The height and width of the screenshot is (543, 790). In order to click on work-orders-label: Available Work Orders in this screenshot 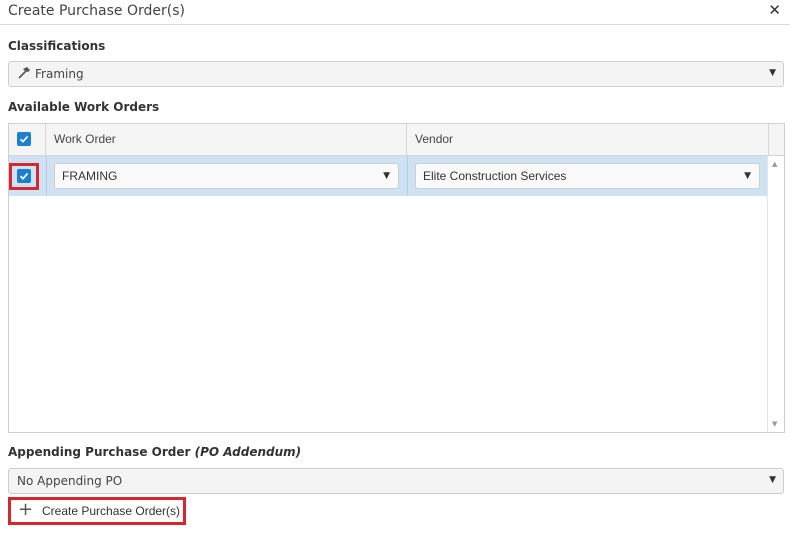, I will do `click(84, 107)`.